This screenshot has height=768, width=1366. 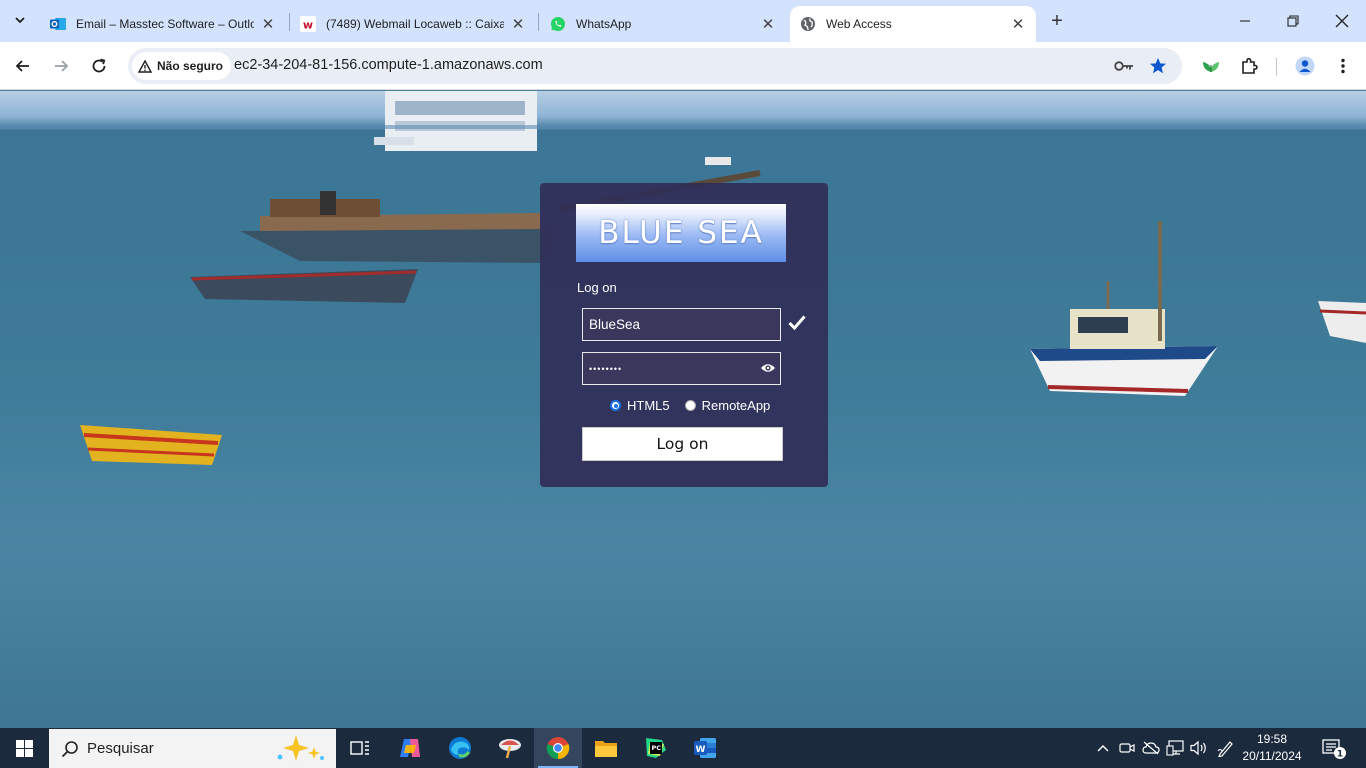 I want to click on minimize-button, so click(x=1245, y=21).